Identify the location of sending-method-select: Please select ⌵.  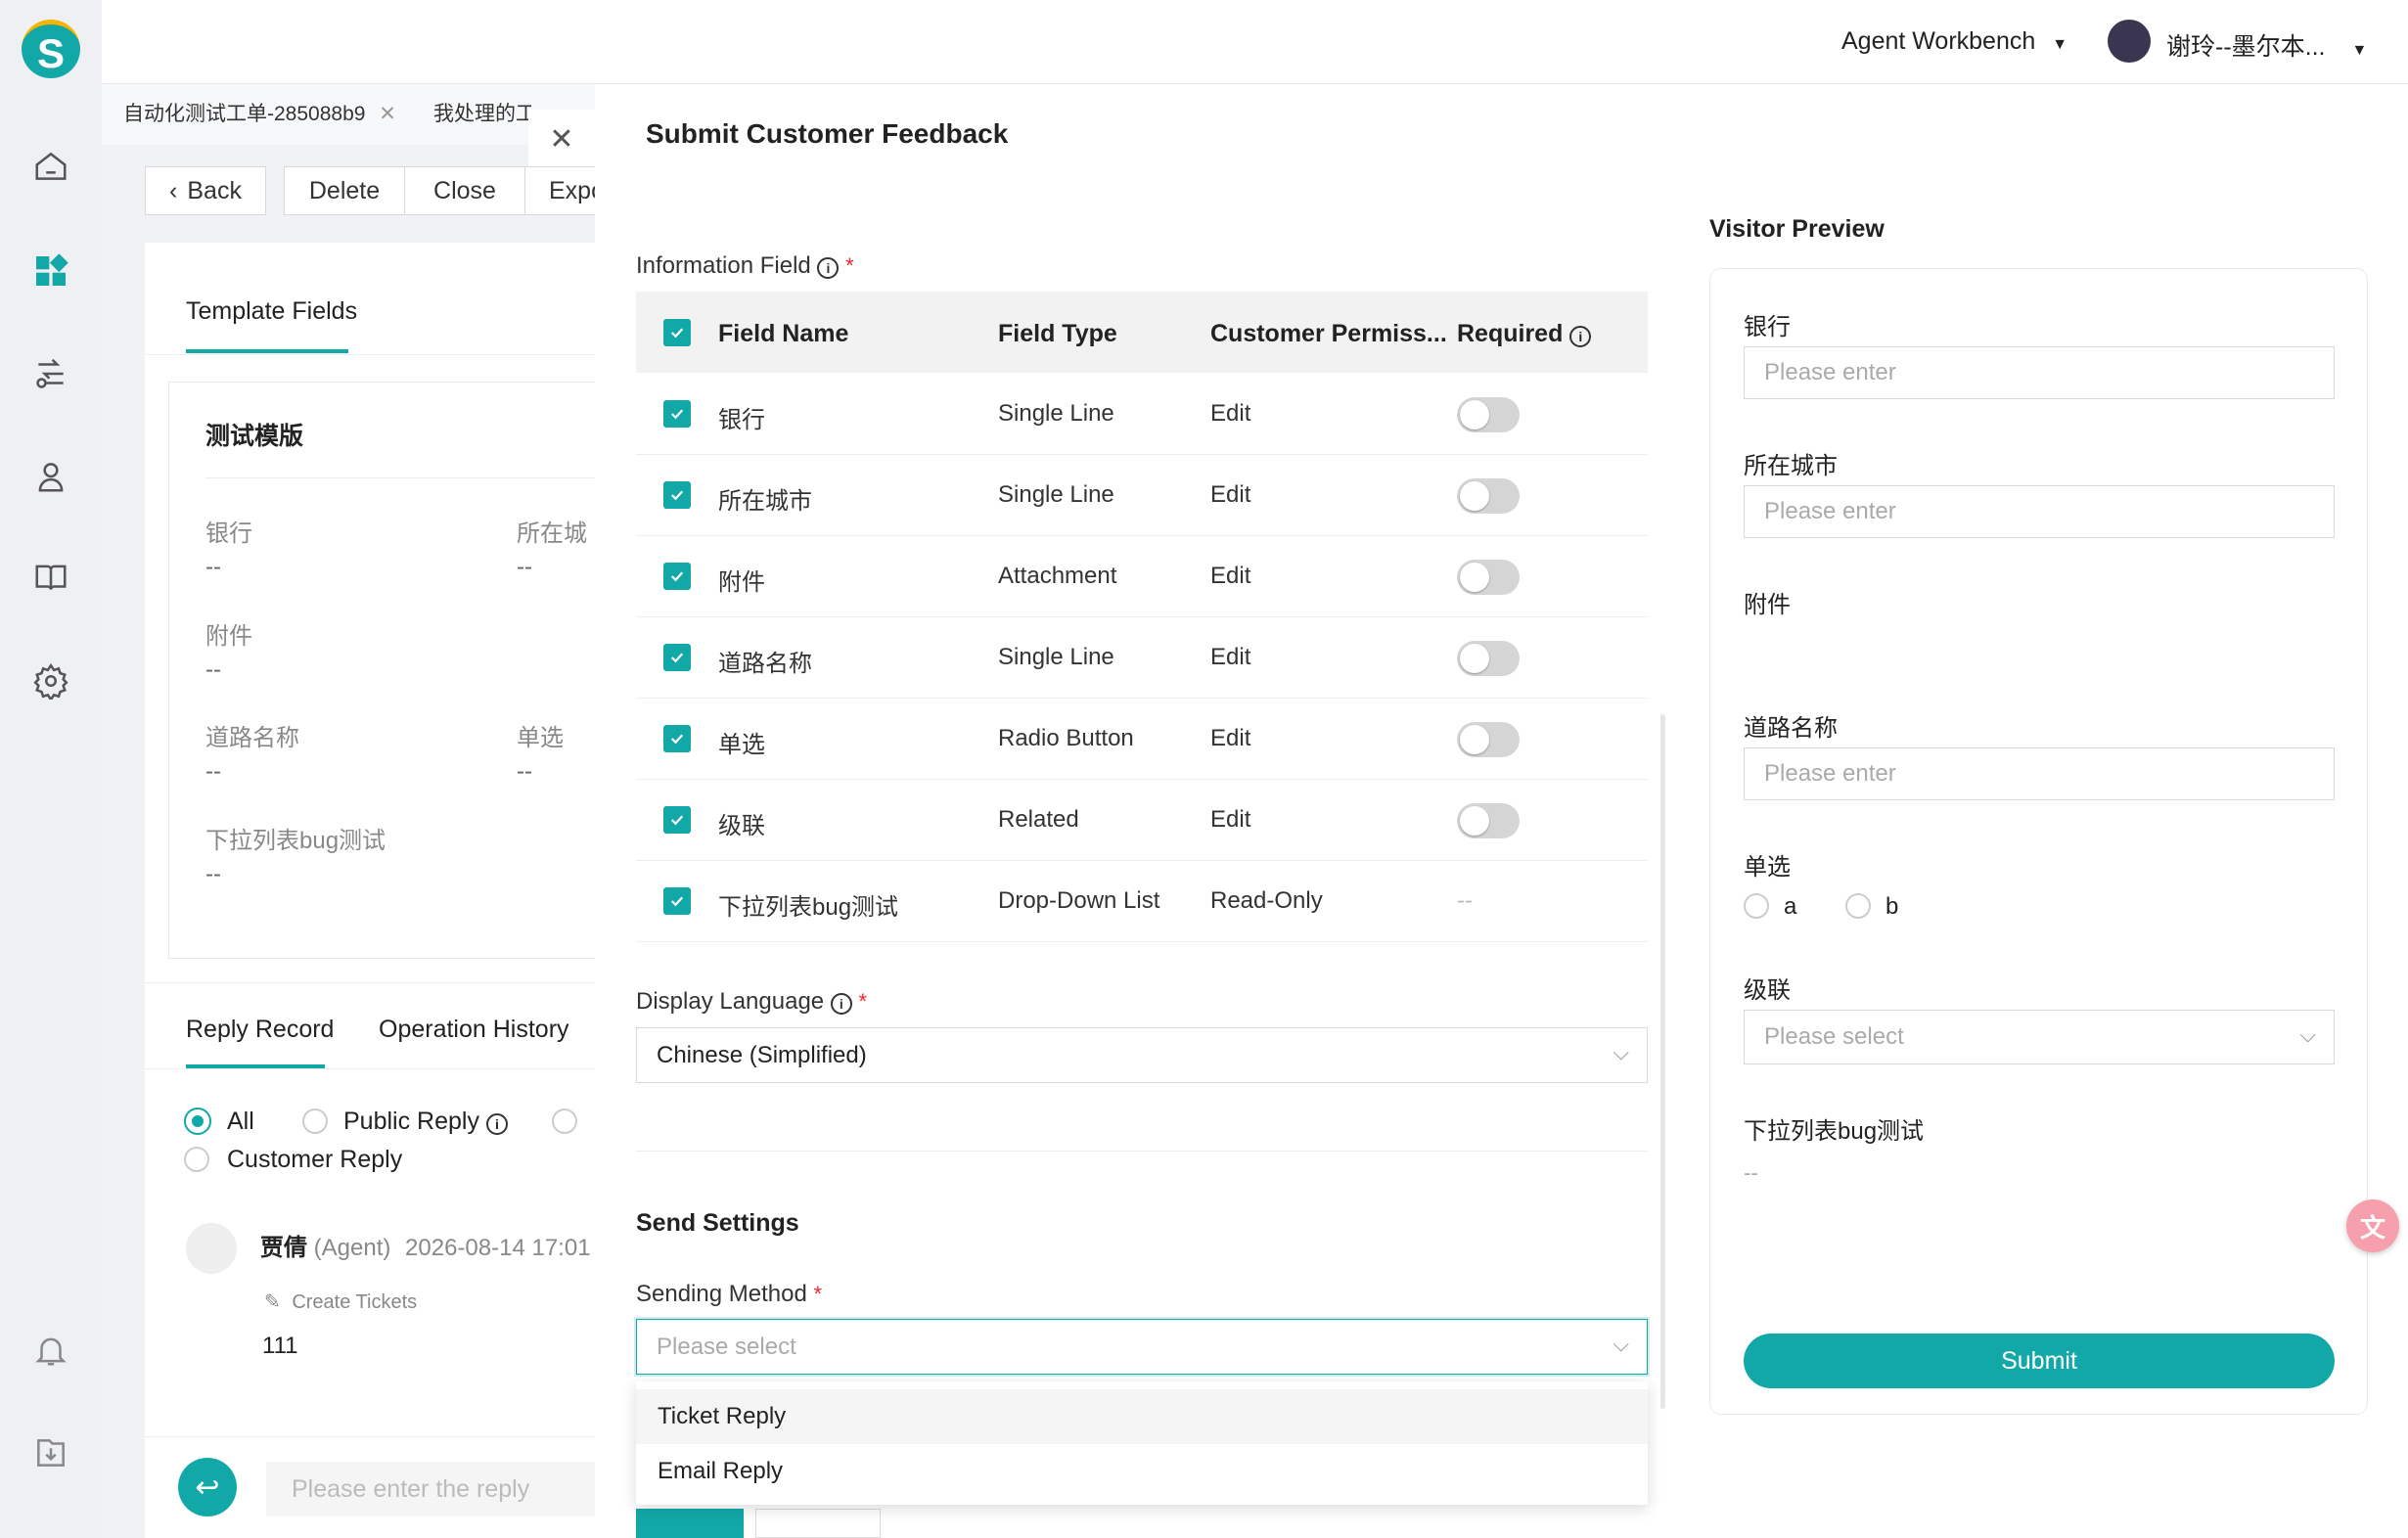
(1142, 1347).